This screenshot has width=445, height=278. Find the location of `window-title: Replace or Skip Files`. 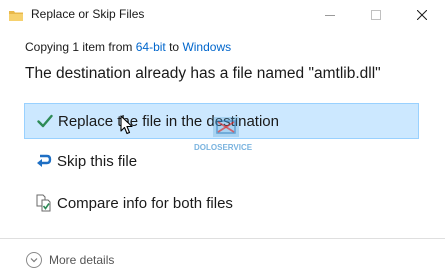

window-title: Replace or Skip Files is located at coordinates (88, 14).